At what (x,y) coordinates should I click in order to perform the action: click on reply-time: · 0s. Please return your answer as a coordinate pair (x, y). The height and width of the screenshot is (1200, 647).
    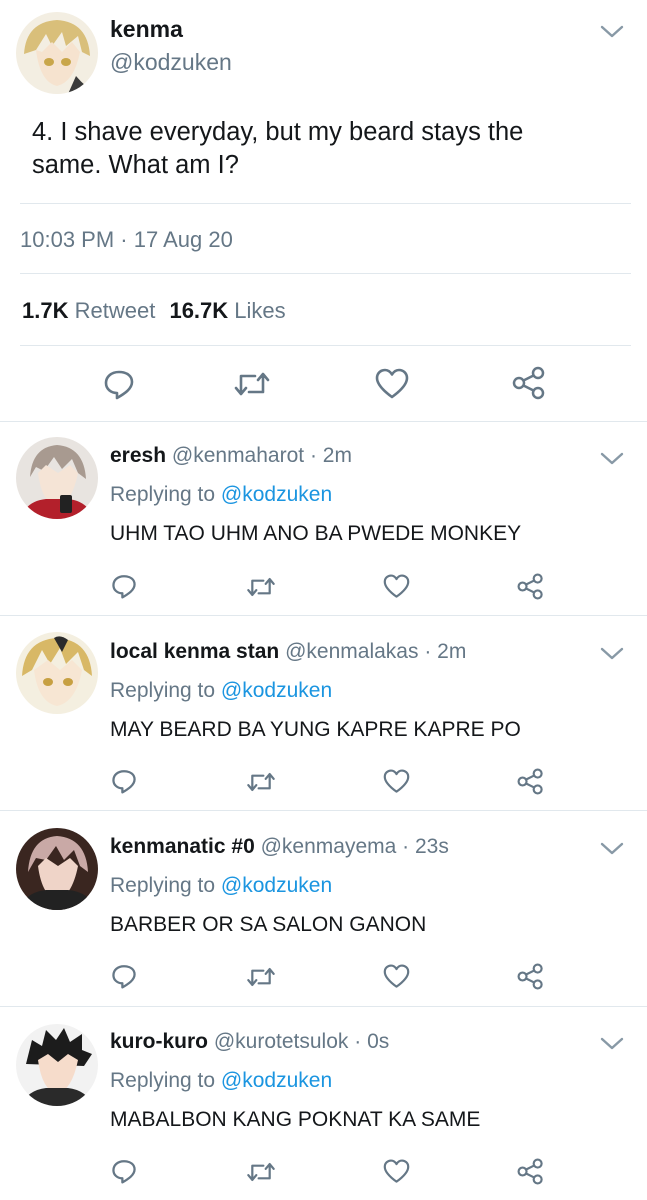
    Looking at the image, I should click on (371, 1041).